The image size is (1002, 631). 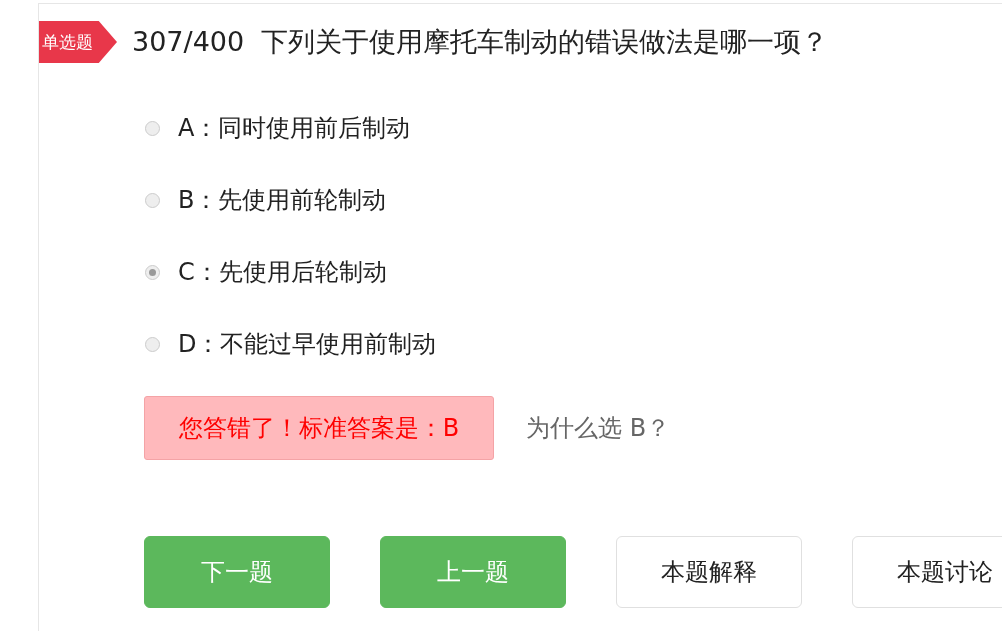 I want to click on option-label: B：先使用前轮制动, so click(x=282, y=200).